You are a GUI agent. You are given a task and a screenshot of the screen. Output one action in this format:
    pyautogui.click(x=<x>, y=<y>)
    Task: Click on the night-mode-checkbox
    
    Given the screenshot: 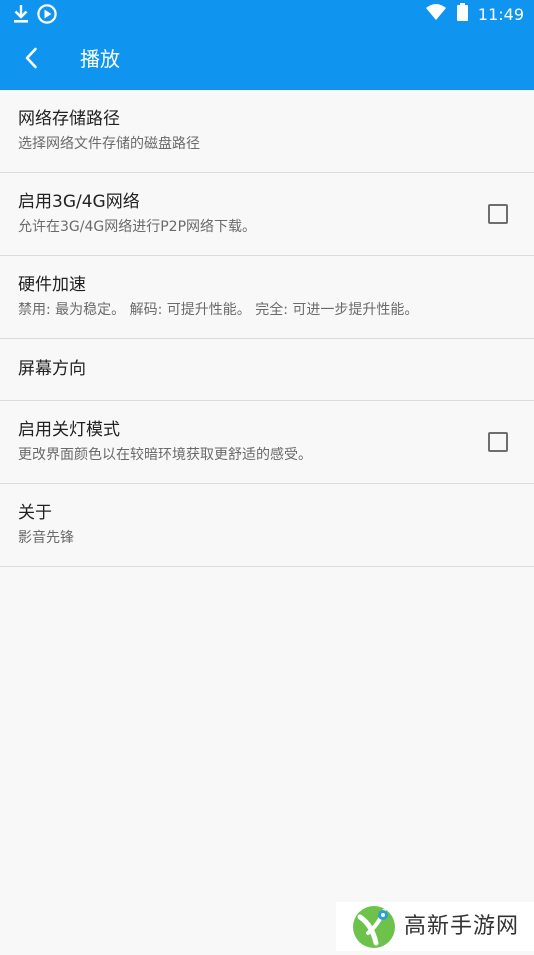 What is the action you would take?
    pyautogui.click(x=498, y=442)
    